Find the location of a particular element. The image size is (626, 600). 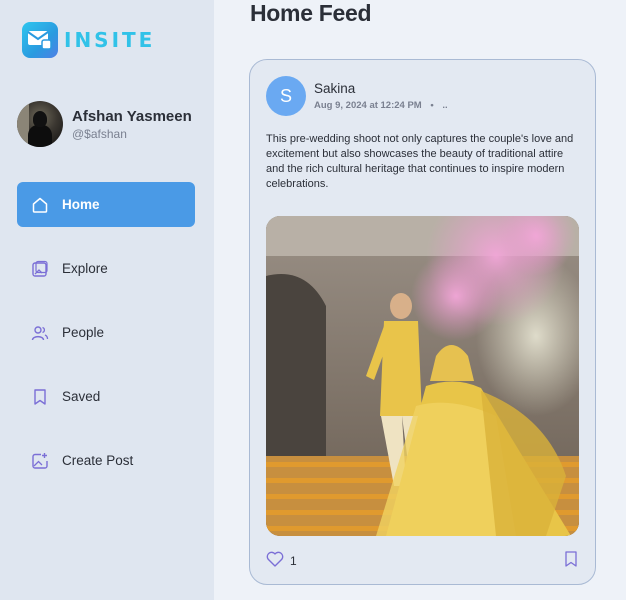

profile-name: Afshan Yasmeen is located at coordinates (132, 116).